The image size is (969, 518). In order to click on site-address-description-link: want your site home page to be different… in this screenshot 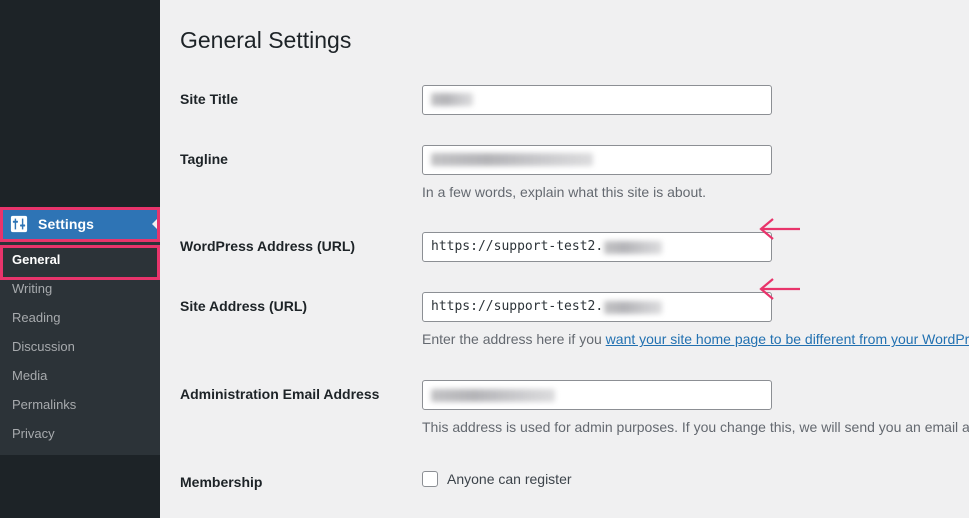, I will do `click(787, 339)`.